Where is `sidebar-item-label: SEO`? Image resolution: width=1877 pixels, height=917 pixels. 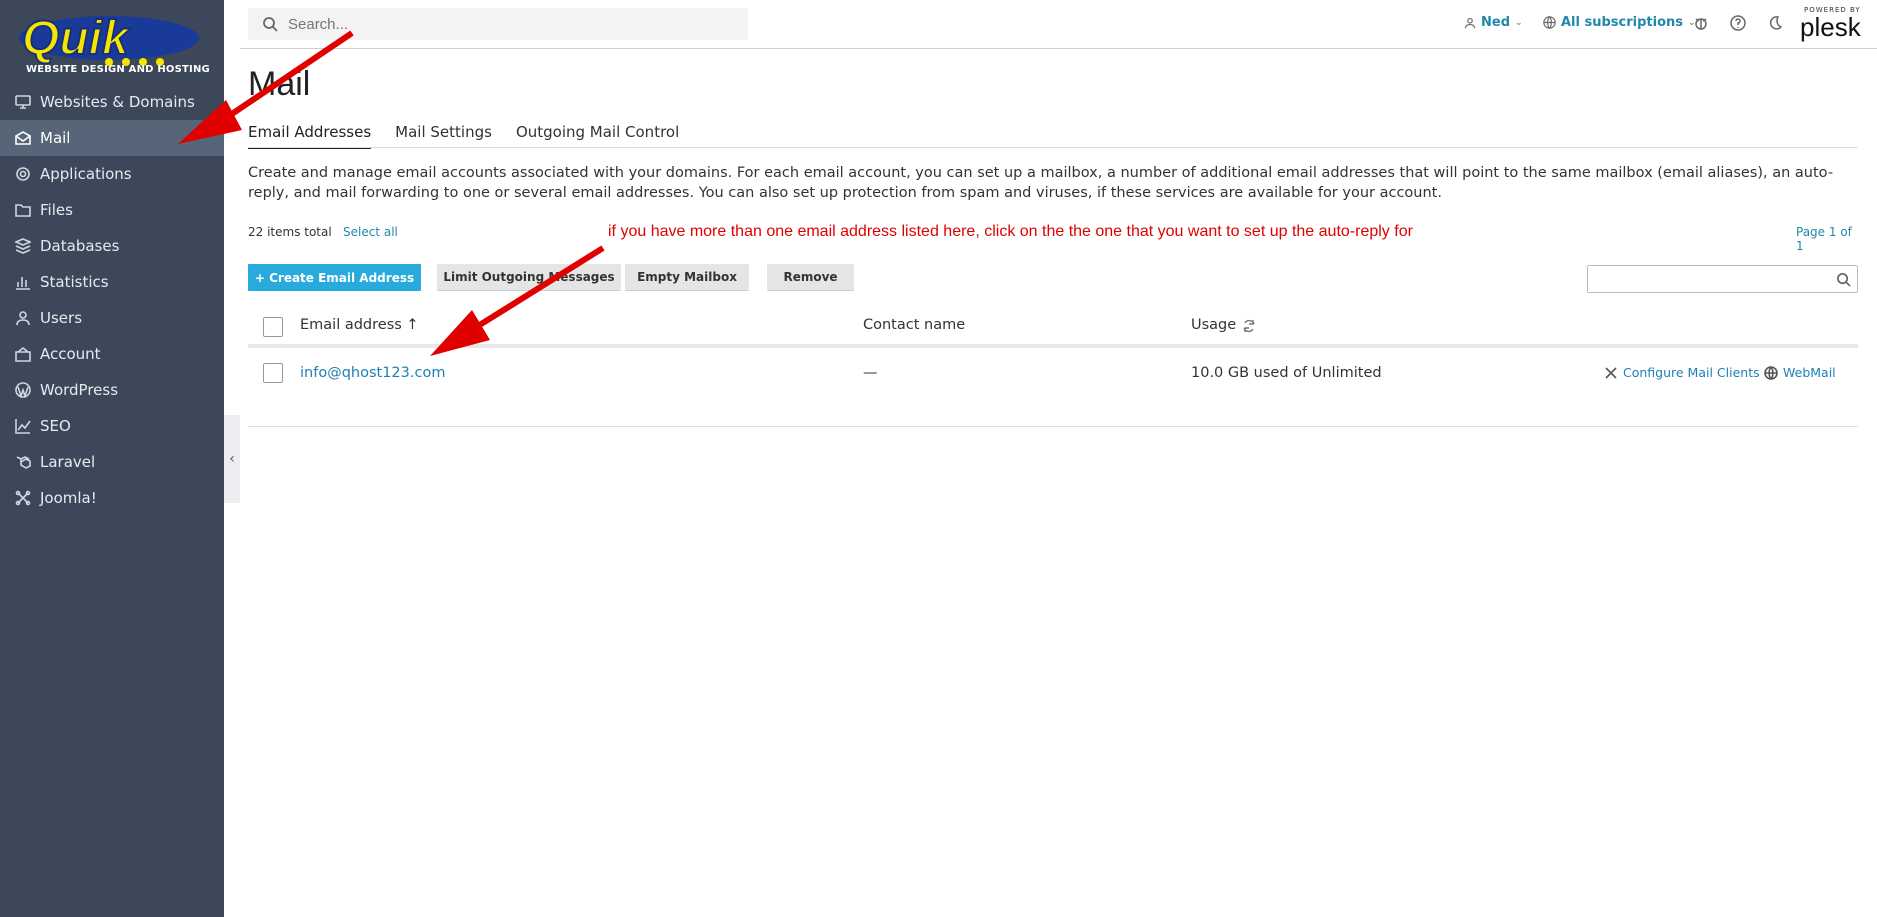
sidebar-item-label: SEO is located at coordinates (55, 426).